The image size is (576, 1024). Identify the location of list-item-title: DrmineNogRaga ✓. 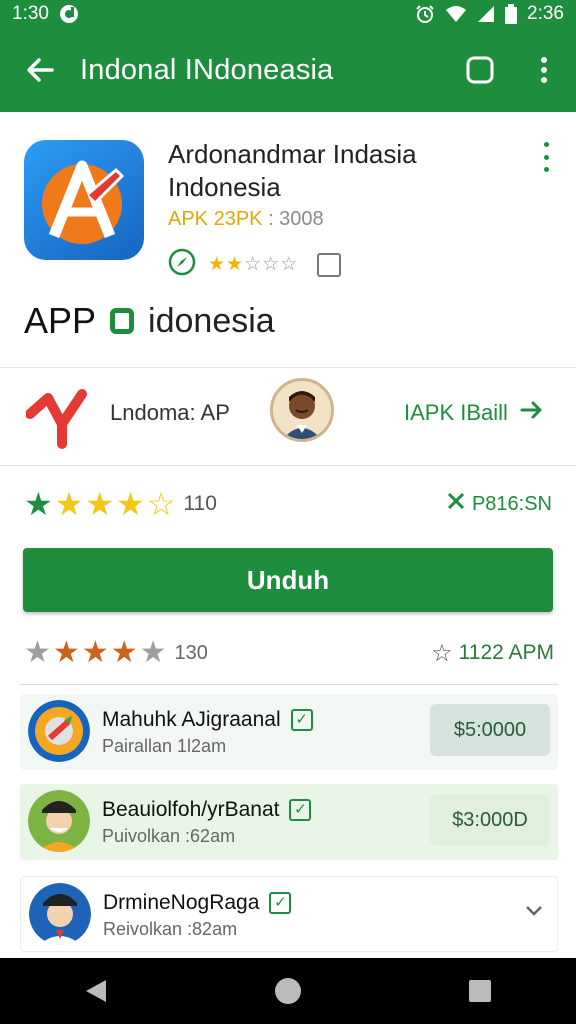
(197, 903).